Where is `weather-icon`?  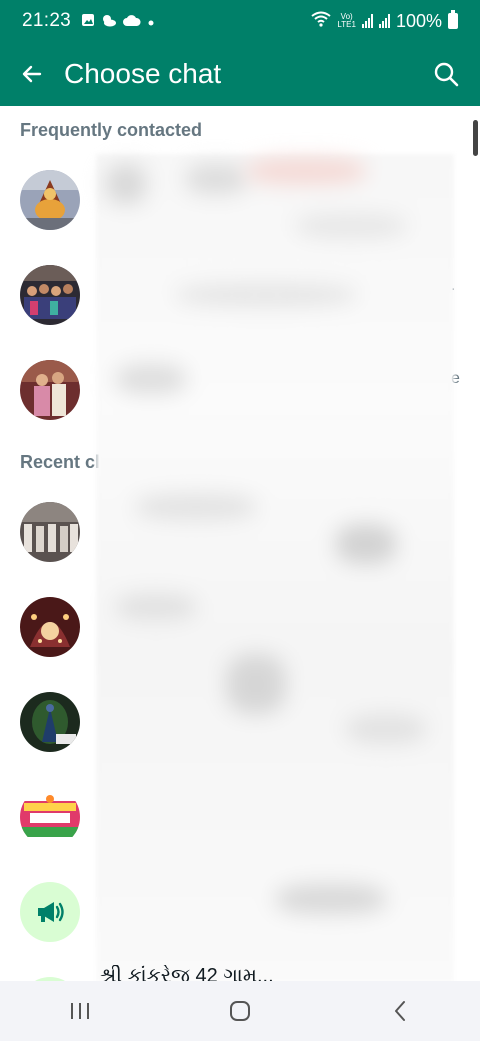
weather-icon is located at coordinates (109, 21).